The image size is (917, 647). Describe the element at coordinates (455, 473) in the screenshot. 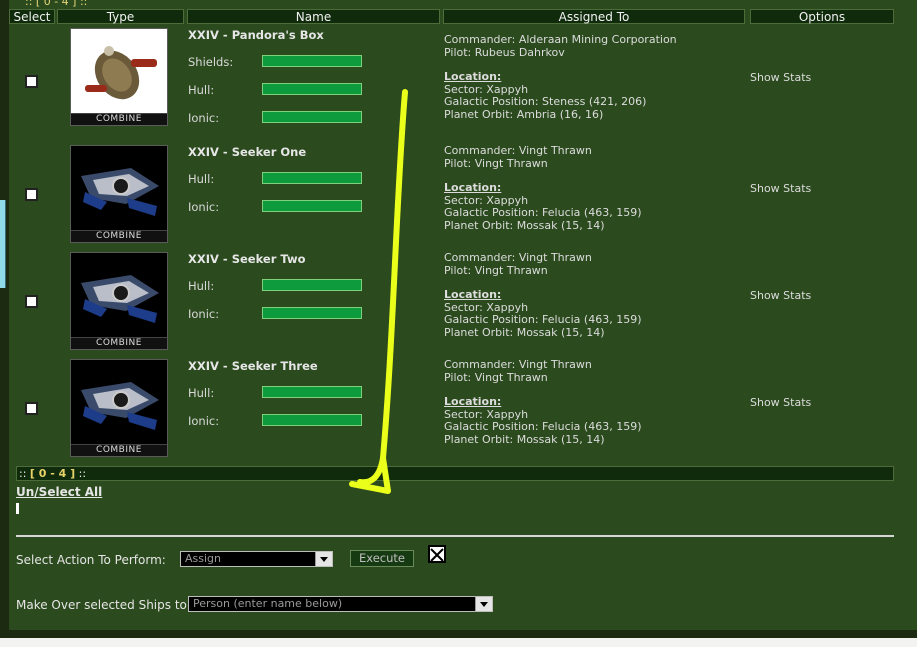

I see `pager-bar: :: [ 0 - 4 ] ::` at that location.